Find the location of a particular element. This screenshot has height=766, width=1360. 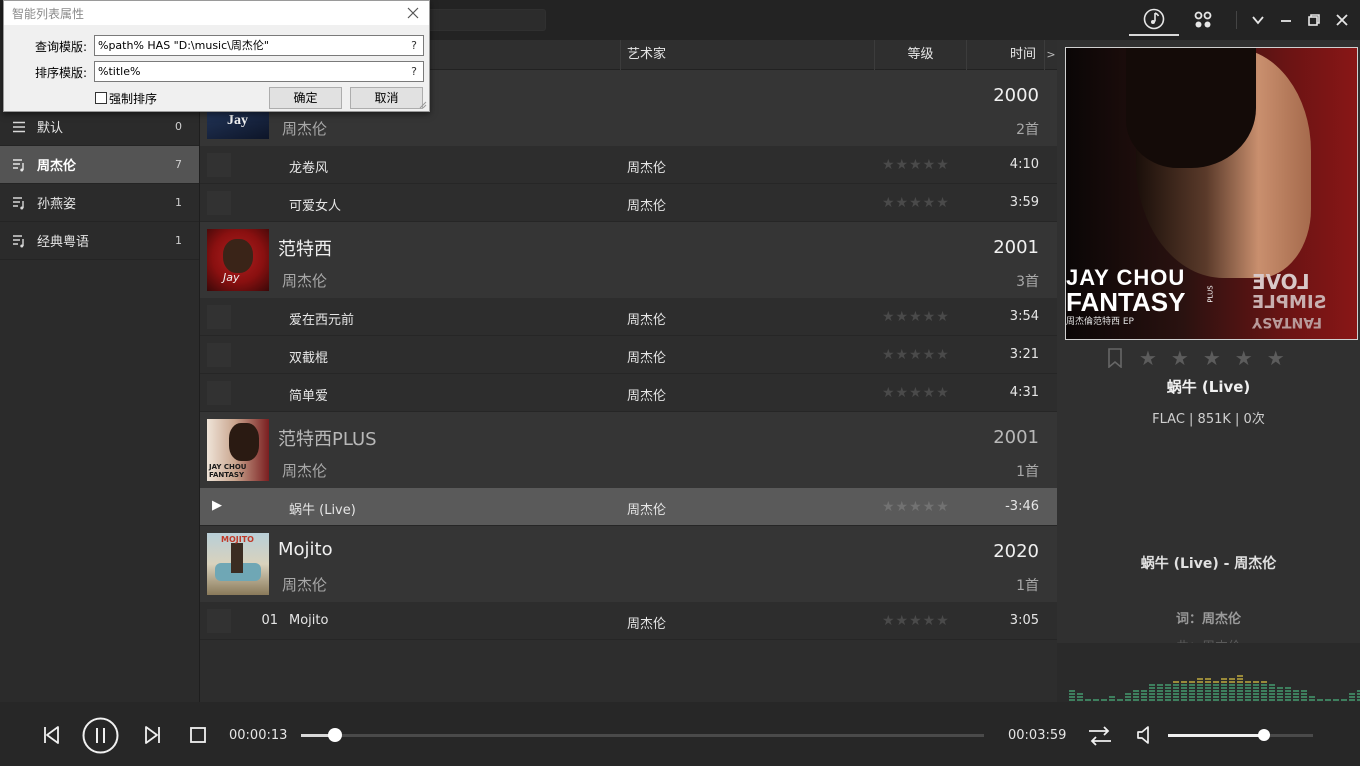

rating-stars: ★★★★★ is located at coordinates (1219, 358).